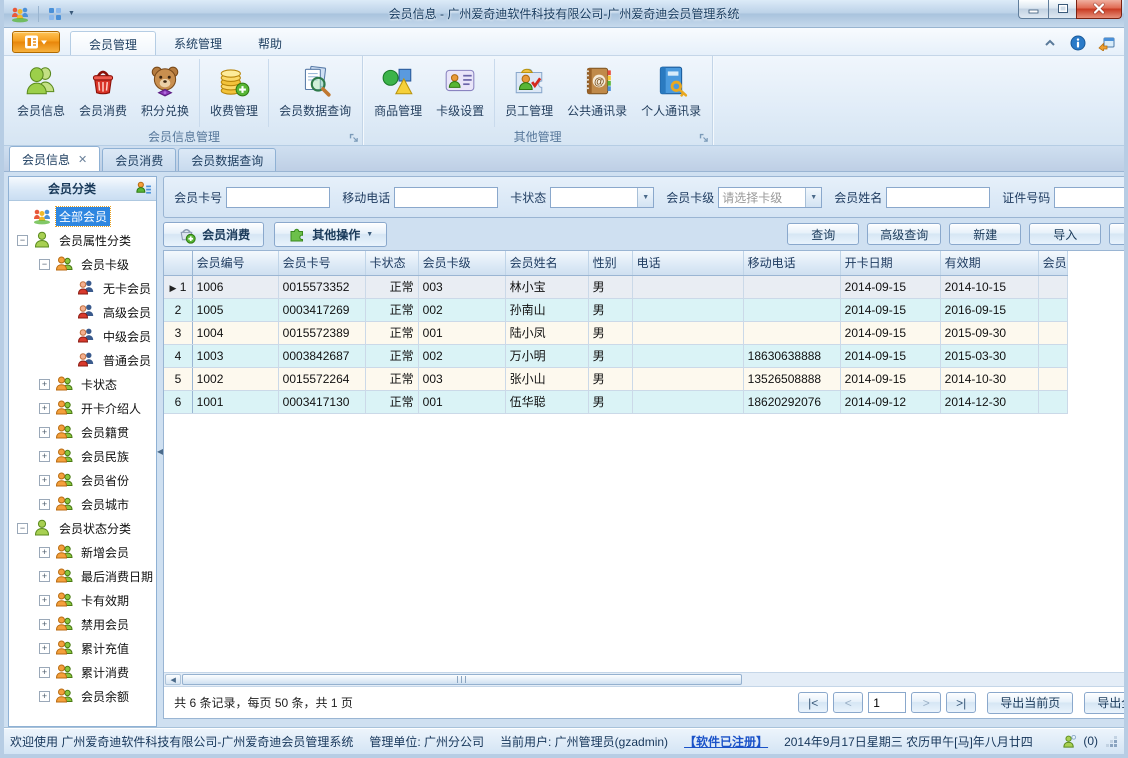 Image resolution: width=1128 pixels, height=758 pixels. I want to click on column-header-1: 会员卡号, so click(322, 263).